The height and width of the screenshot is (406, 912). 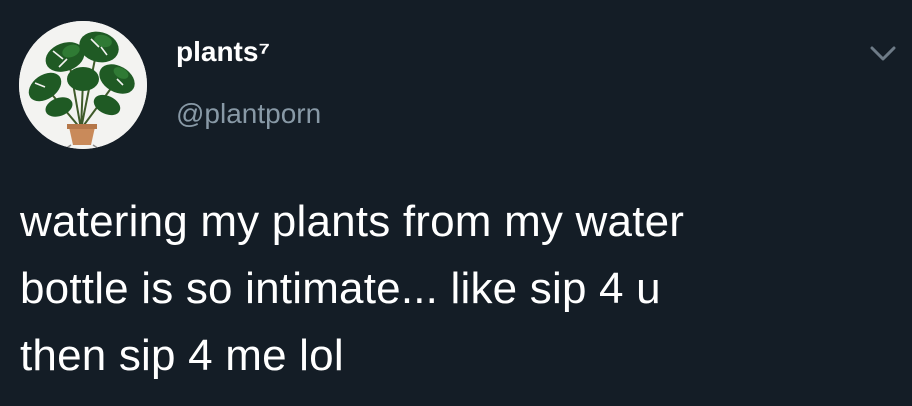 I want to click on chevron-down-icon, so click(x=883, y=53).